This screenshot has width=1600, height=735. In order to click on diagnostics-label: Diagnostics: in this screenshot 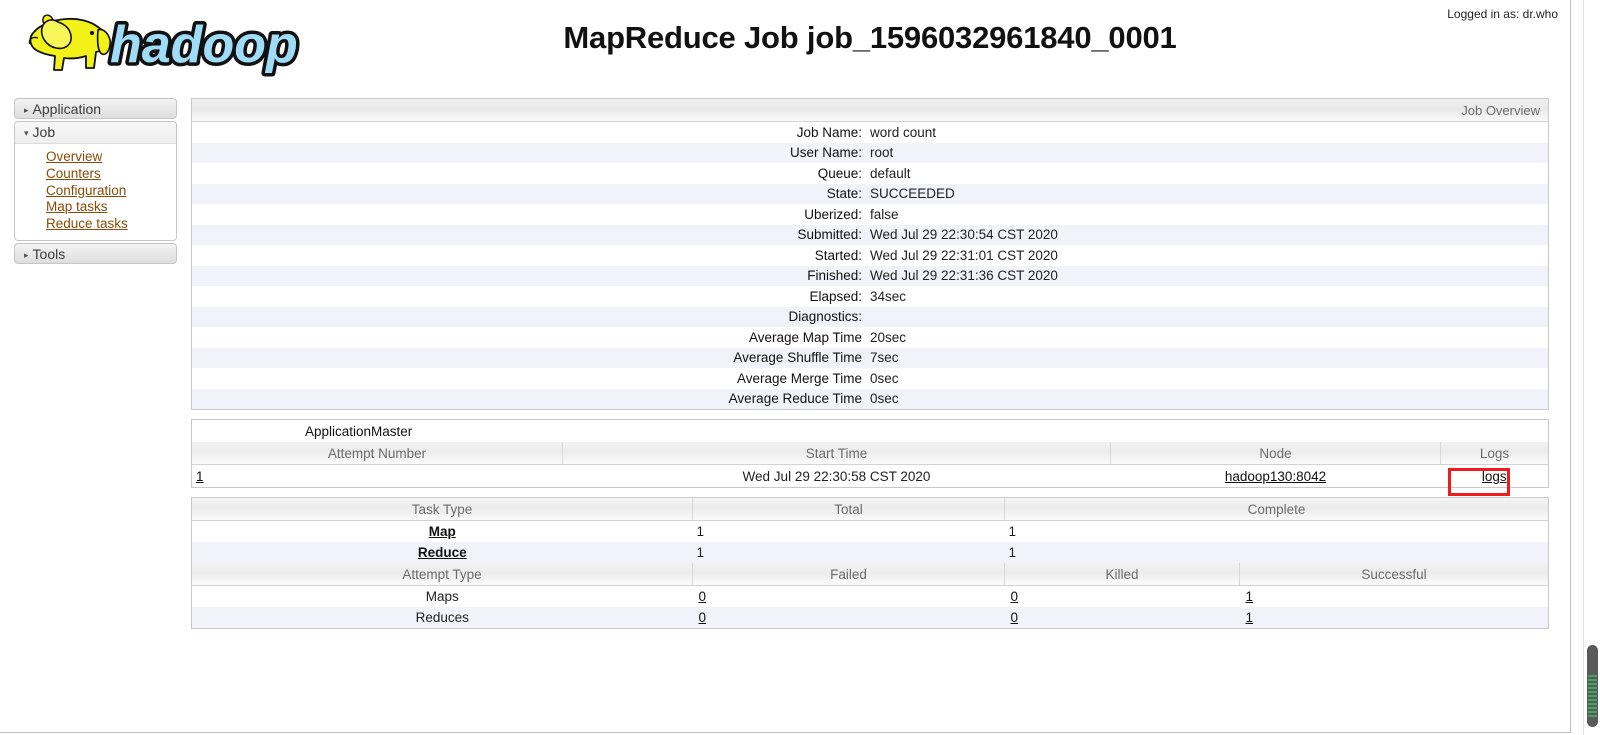, I will do `click(825, 317)`.